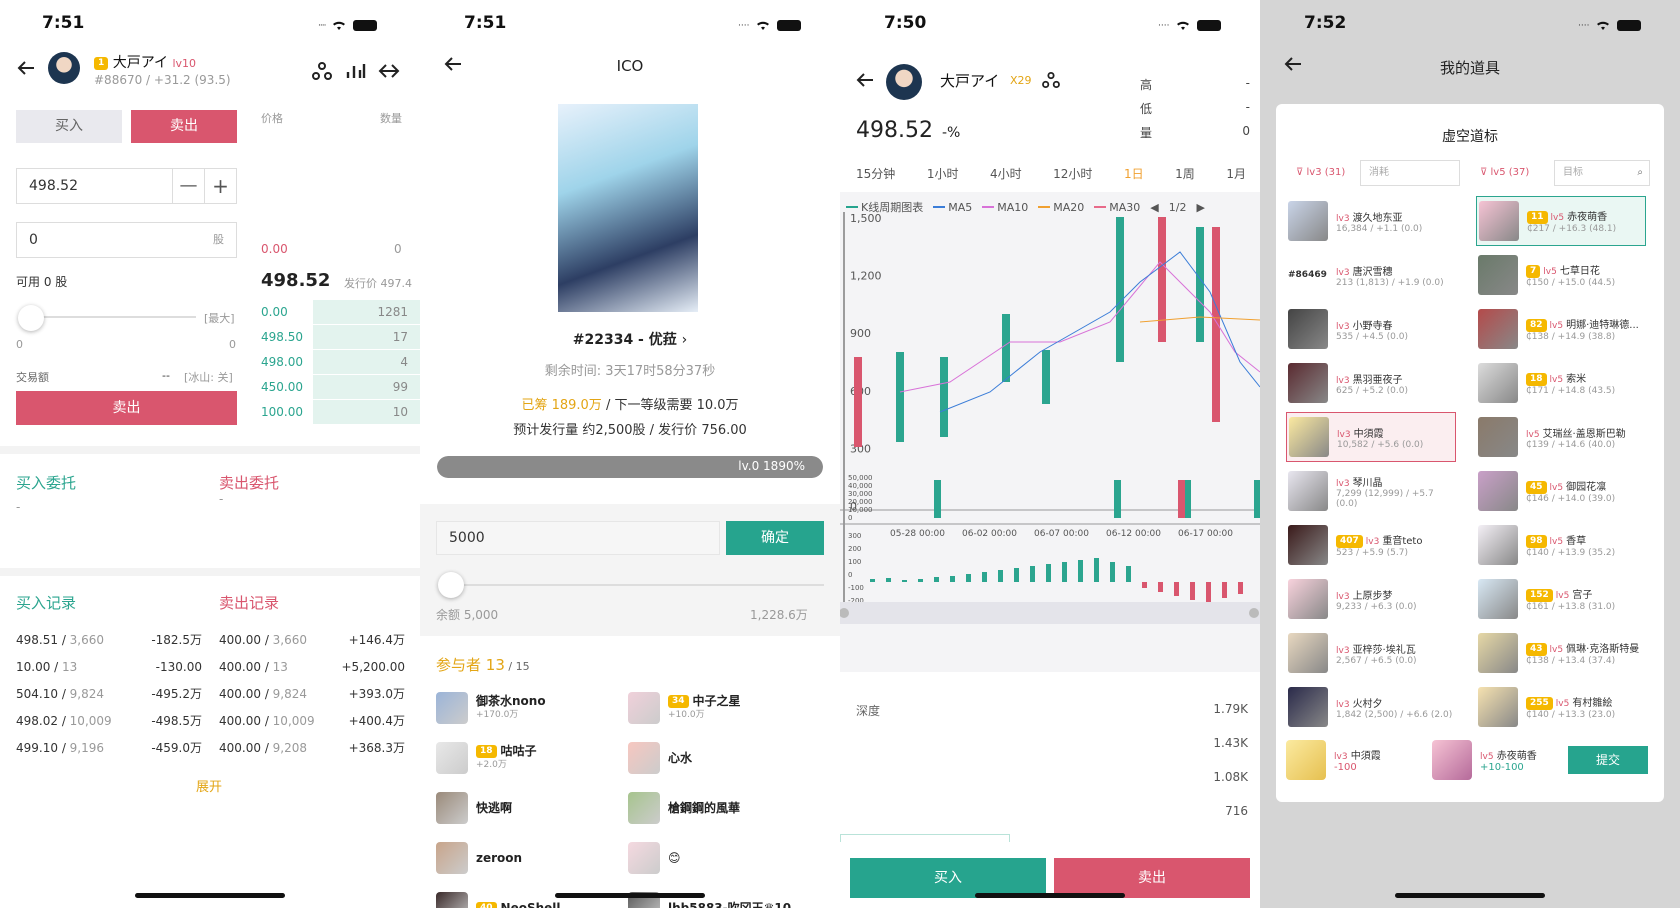 This screenshot has height=908, width=1680. What do you see at coordinates (1484, 760) in the screenshot?
I see `selected-right: lv5 赤夜萌香 +10-100` at bounding box center [1484, 760].